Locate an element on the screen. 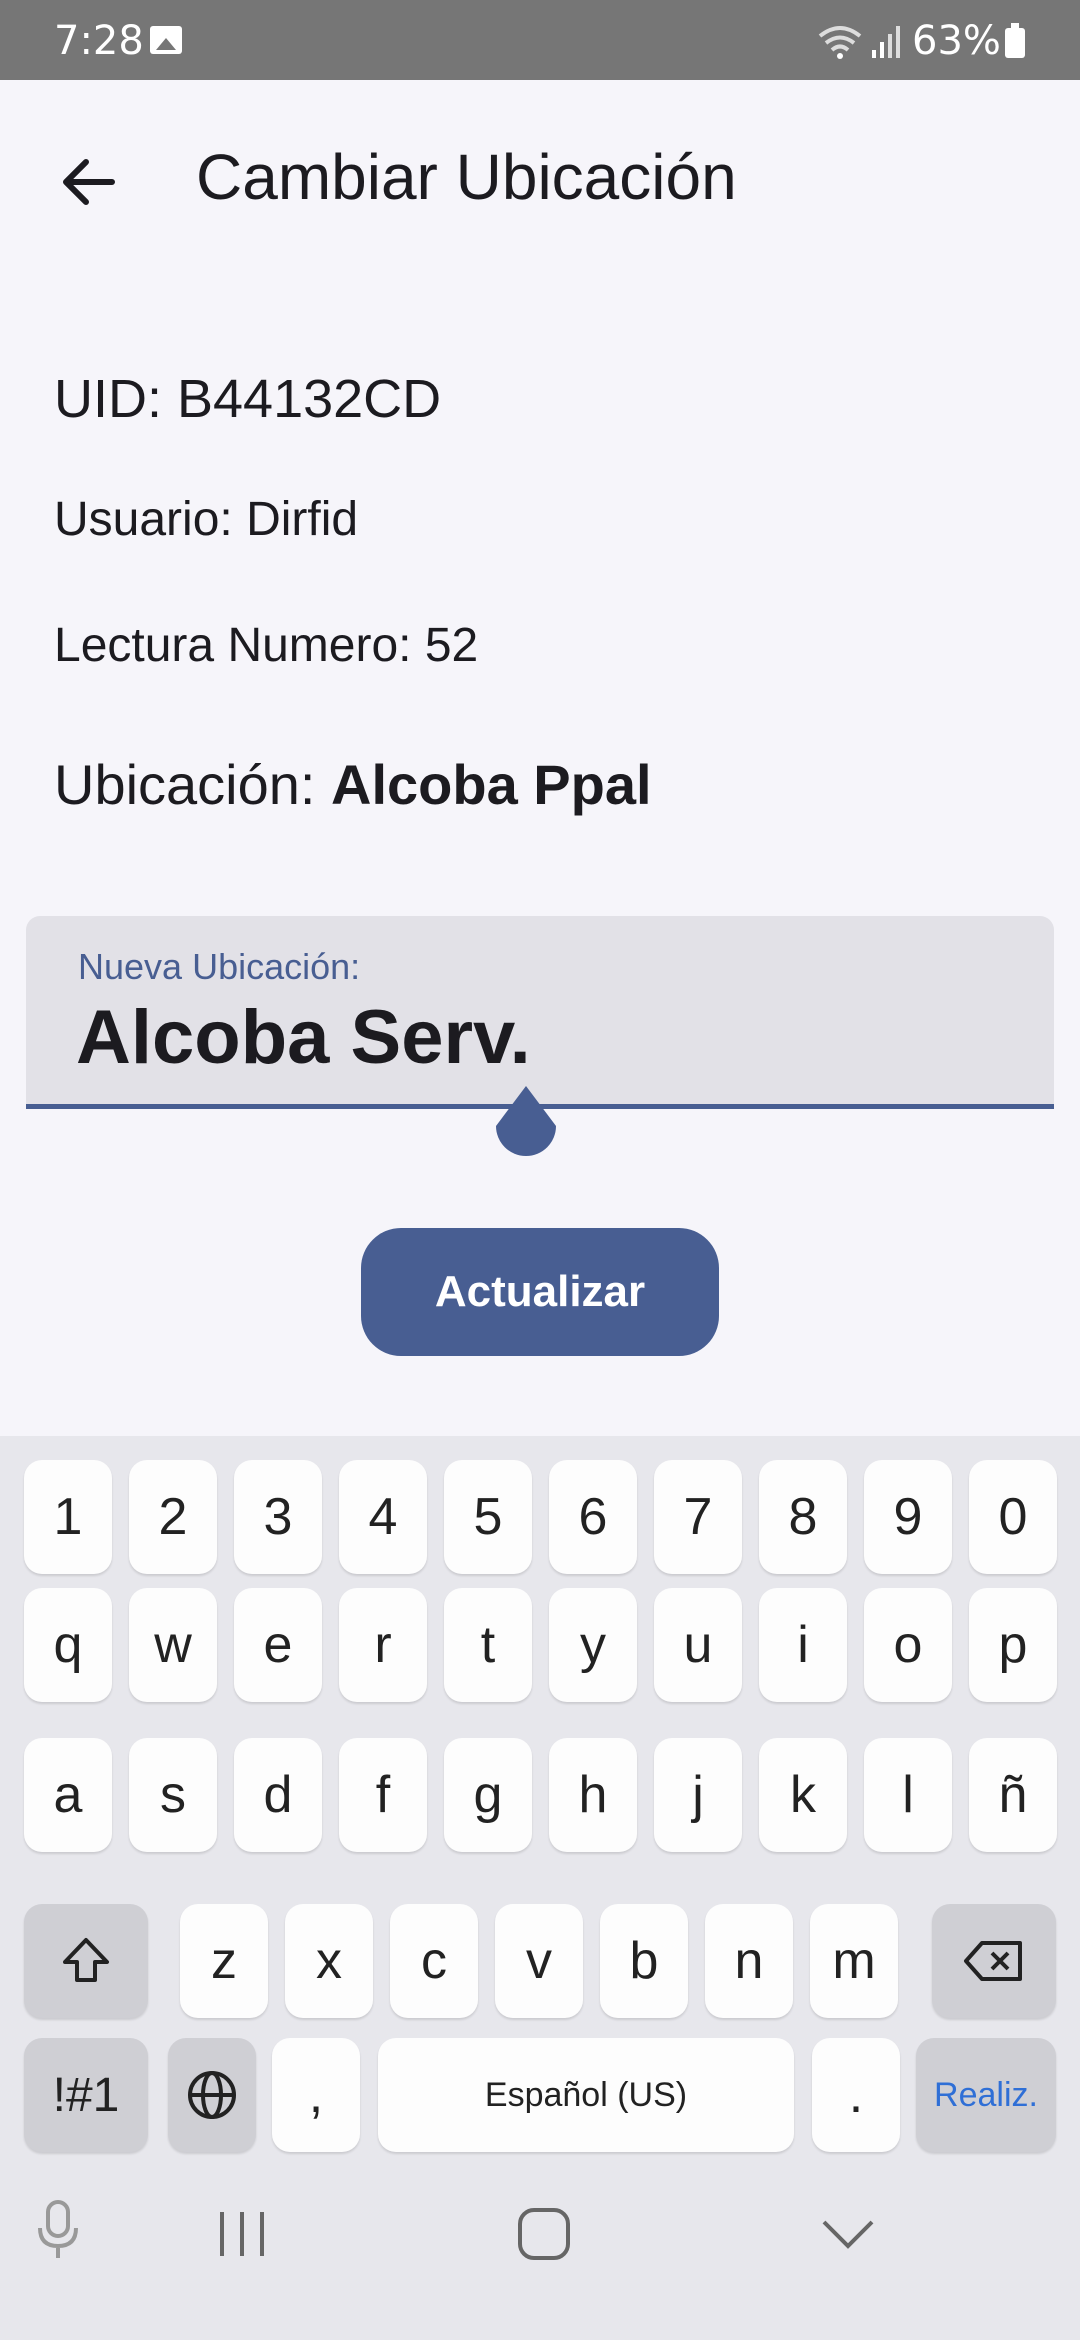  key-r3-6: m is located at coordinates (854, 1961).